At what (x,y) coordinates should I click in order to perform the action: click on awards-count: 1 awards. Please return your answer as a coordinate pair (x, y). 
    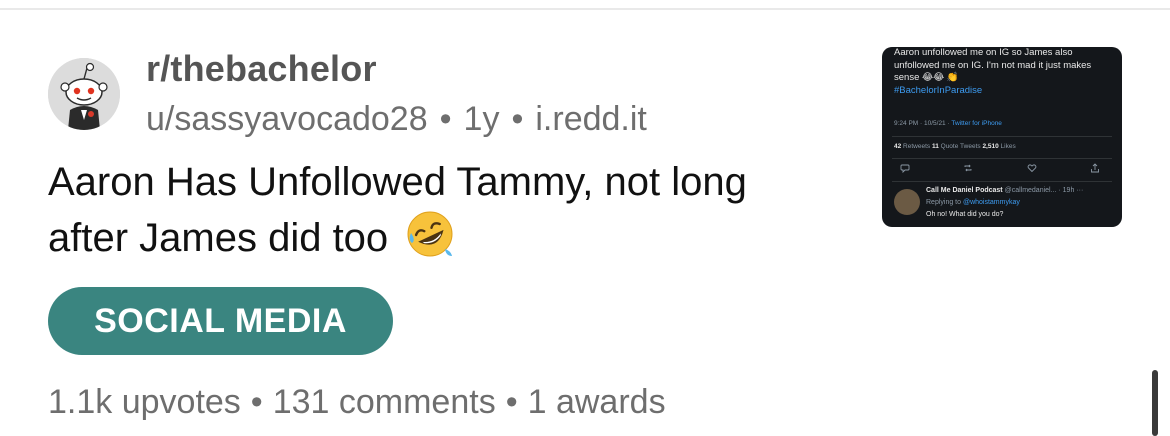
    Looking at the image, I should click on (596, 402).